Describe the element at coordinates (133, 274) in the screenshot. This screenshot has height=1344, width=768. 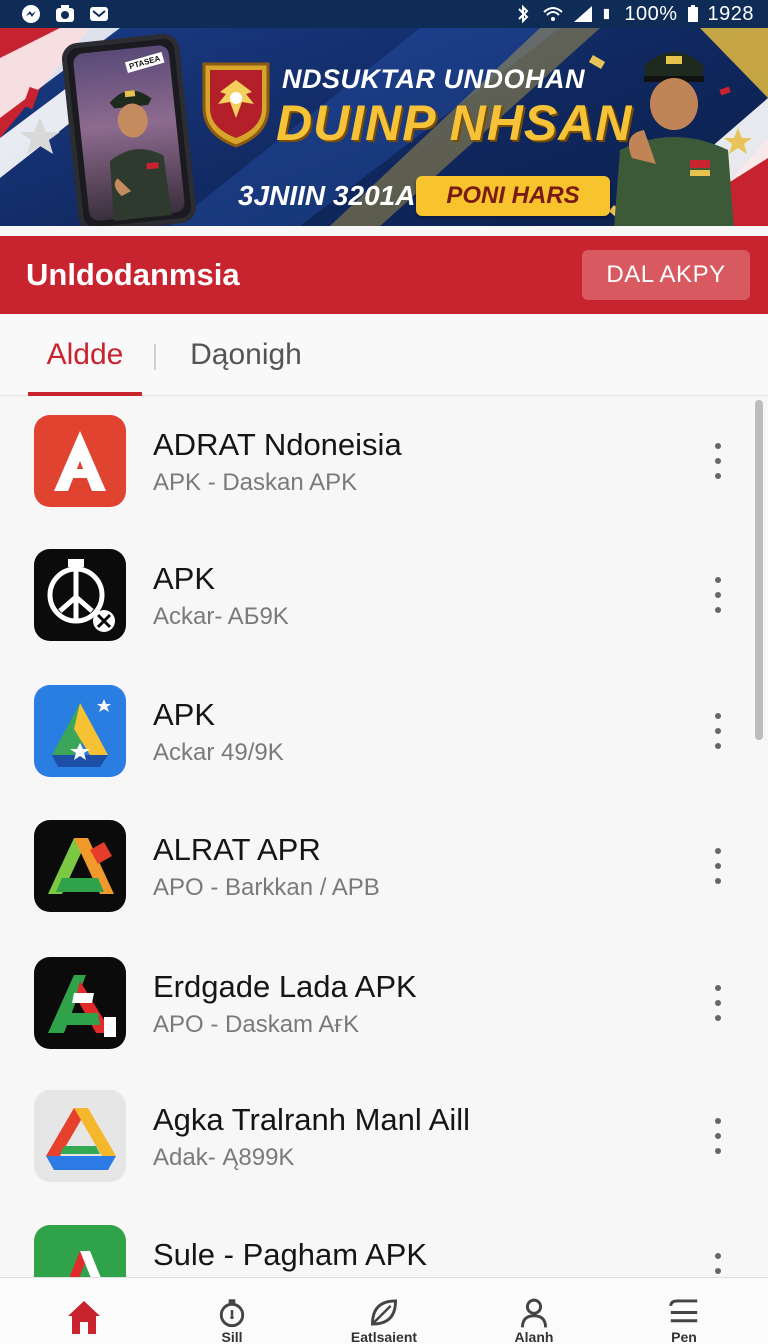
I see `page-title: Unldodanmsia` at that location.